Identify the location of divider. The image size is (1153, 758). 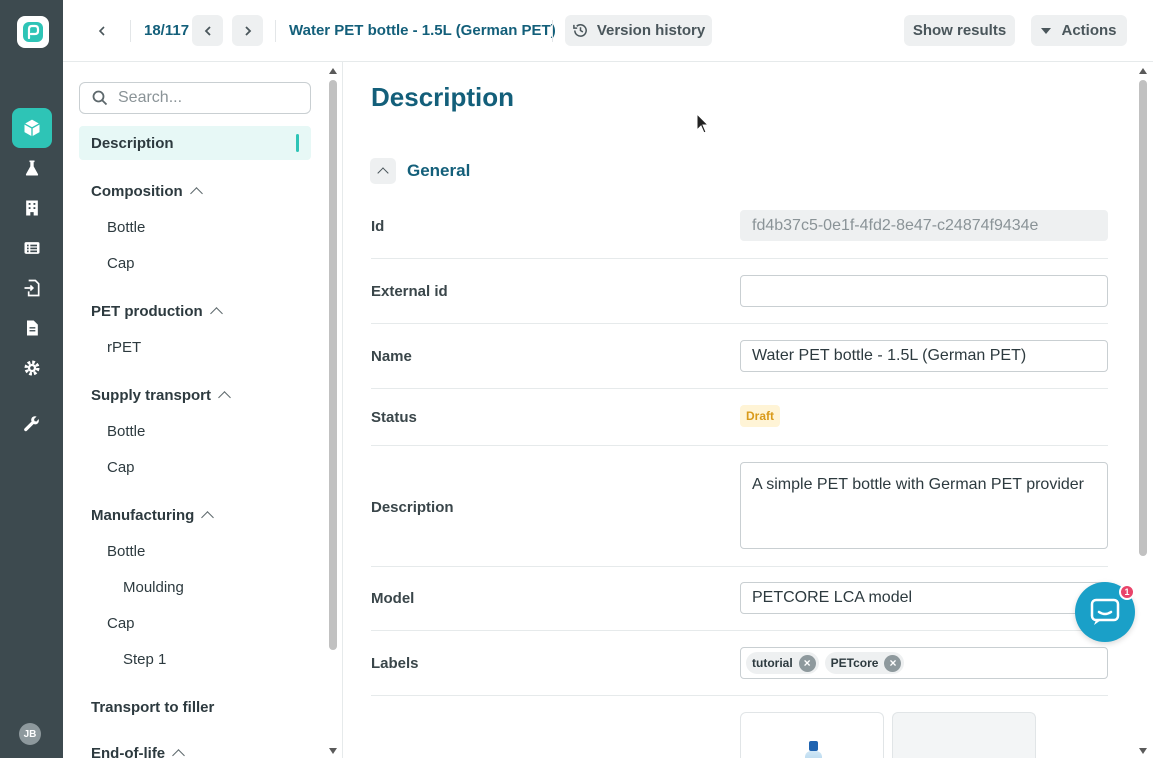
(552, 31).